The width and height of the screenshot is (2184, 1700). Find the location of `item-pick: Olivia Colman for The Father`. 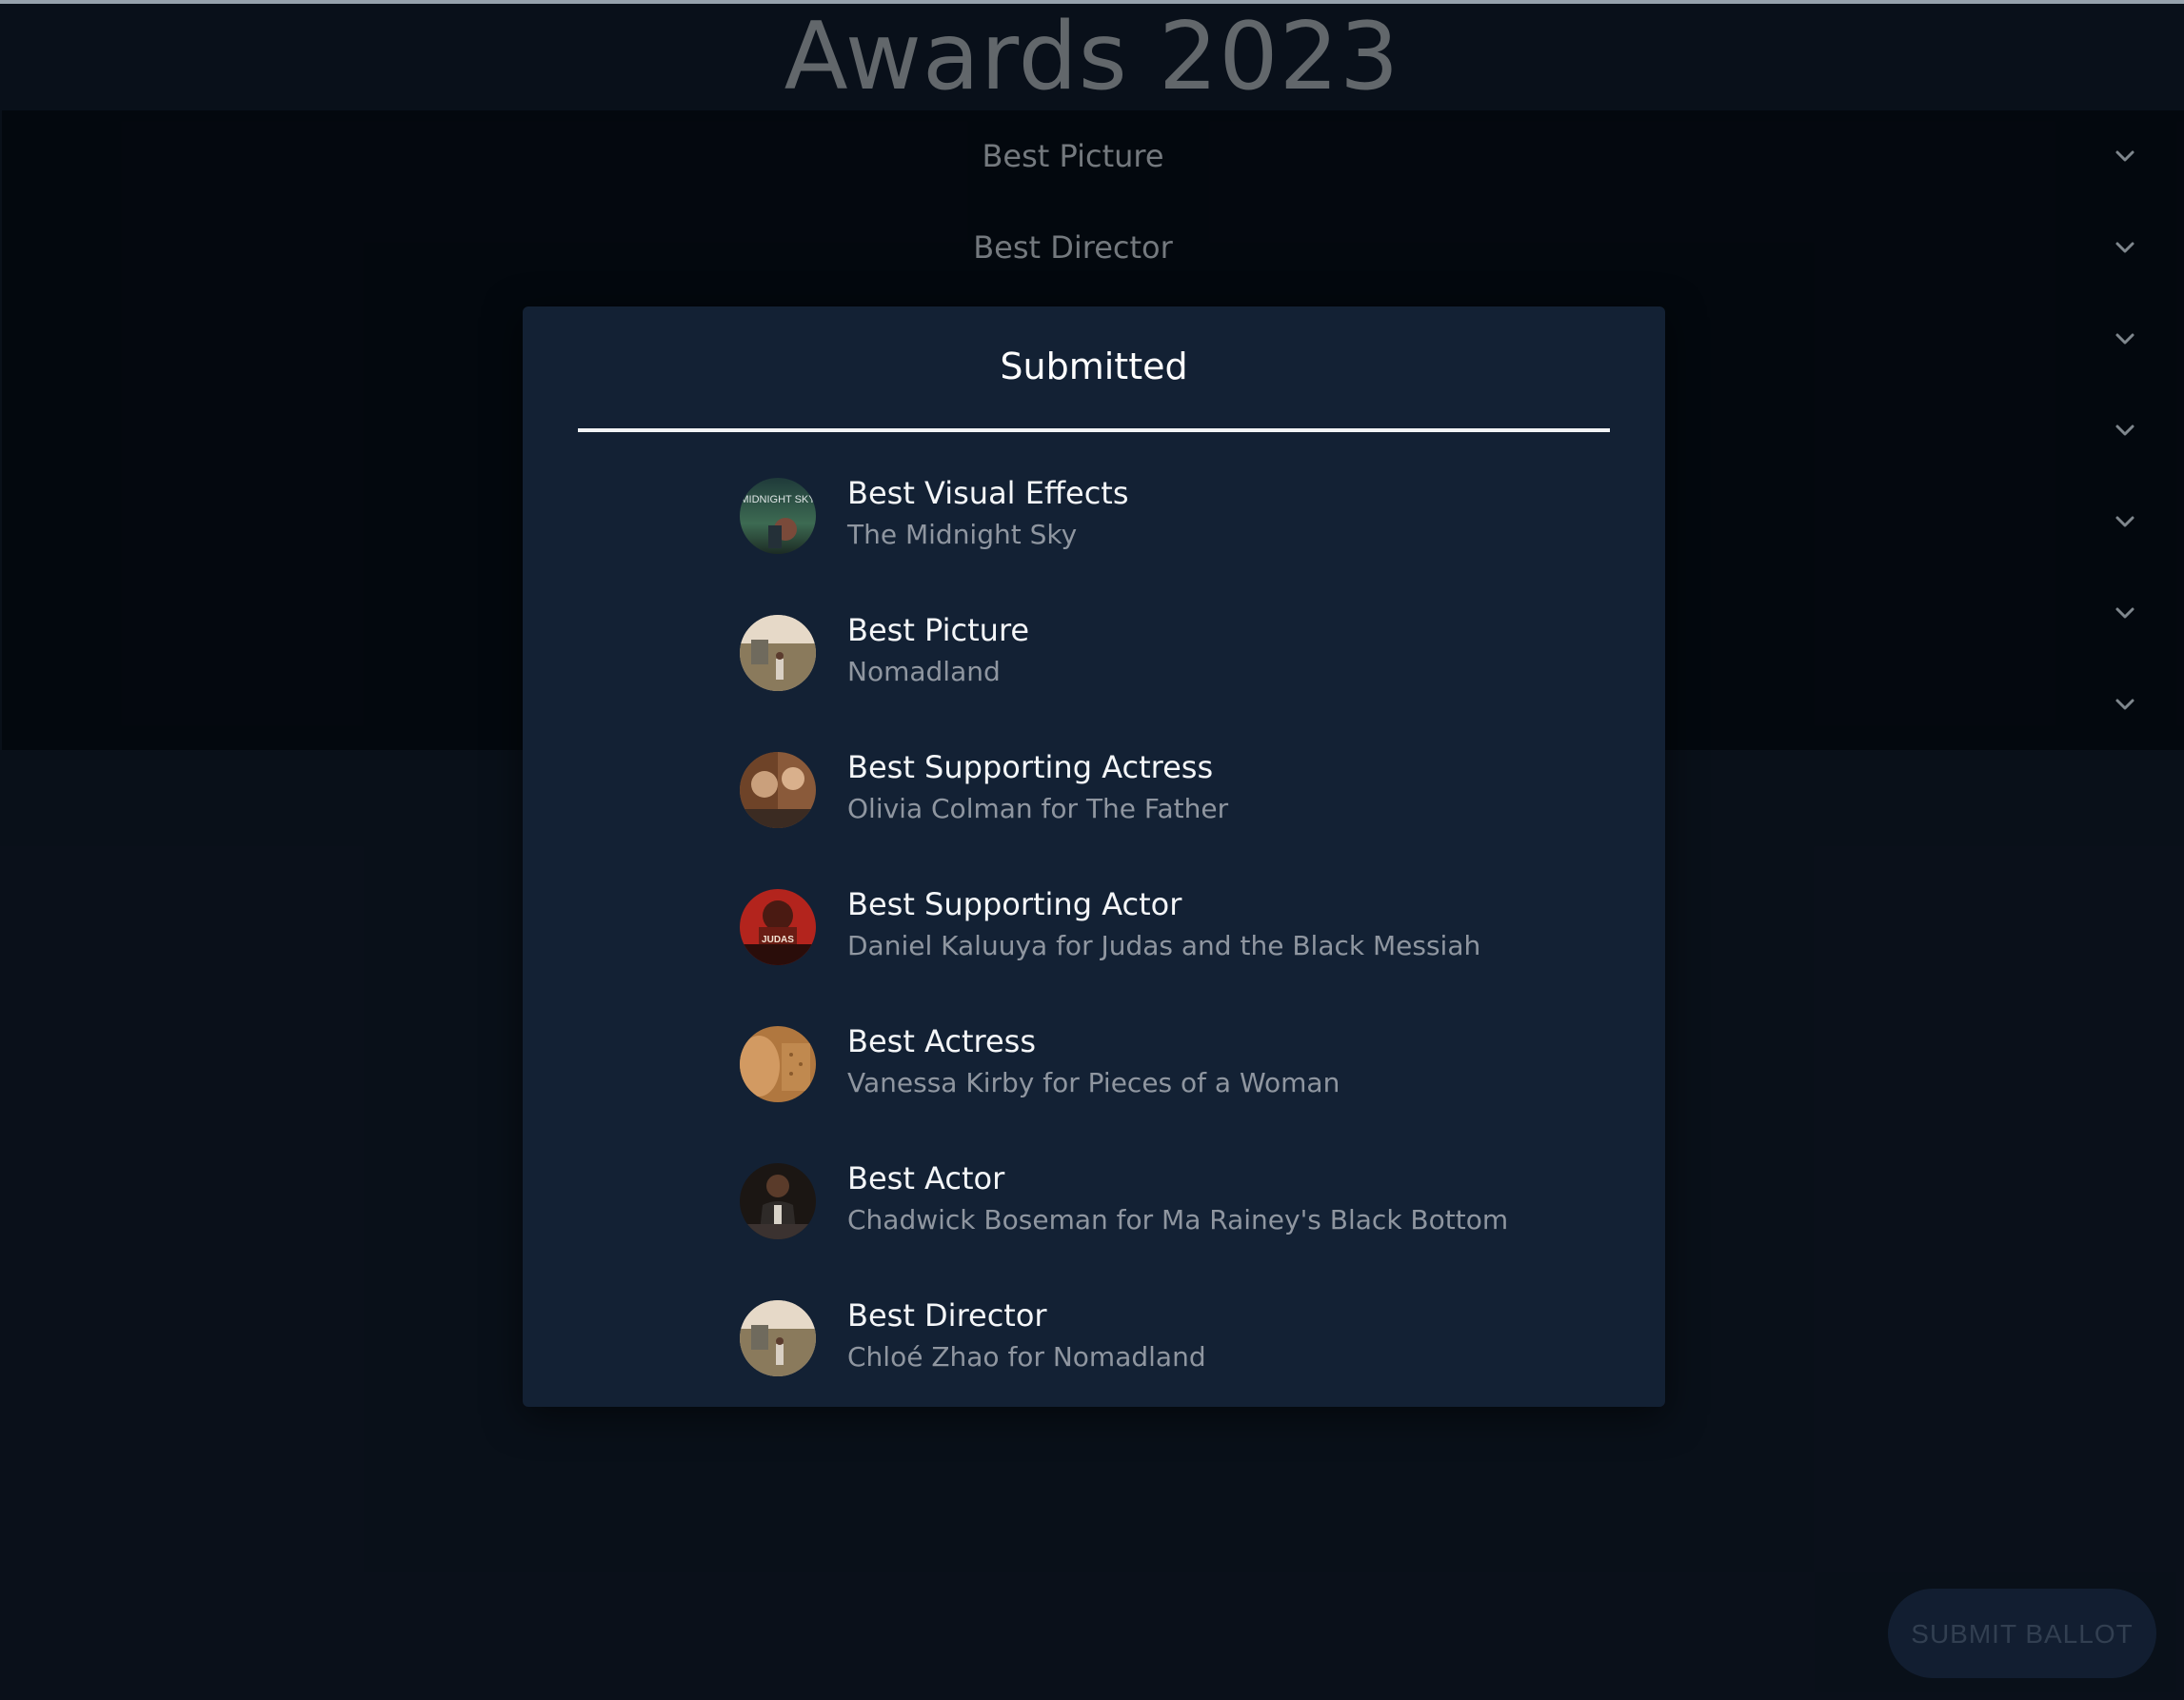

item-pick: Olivia Colman for The Father is located at coordinates (1038, 808).